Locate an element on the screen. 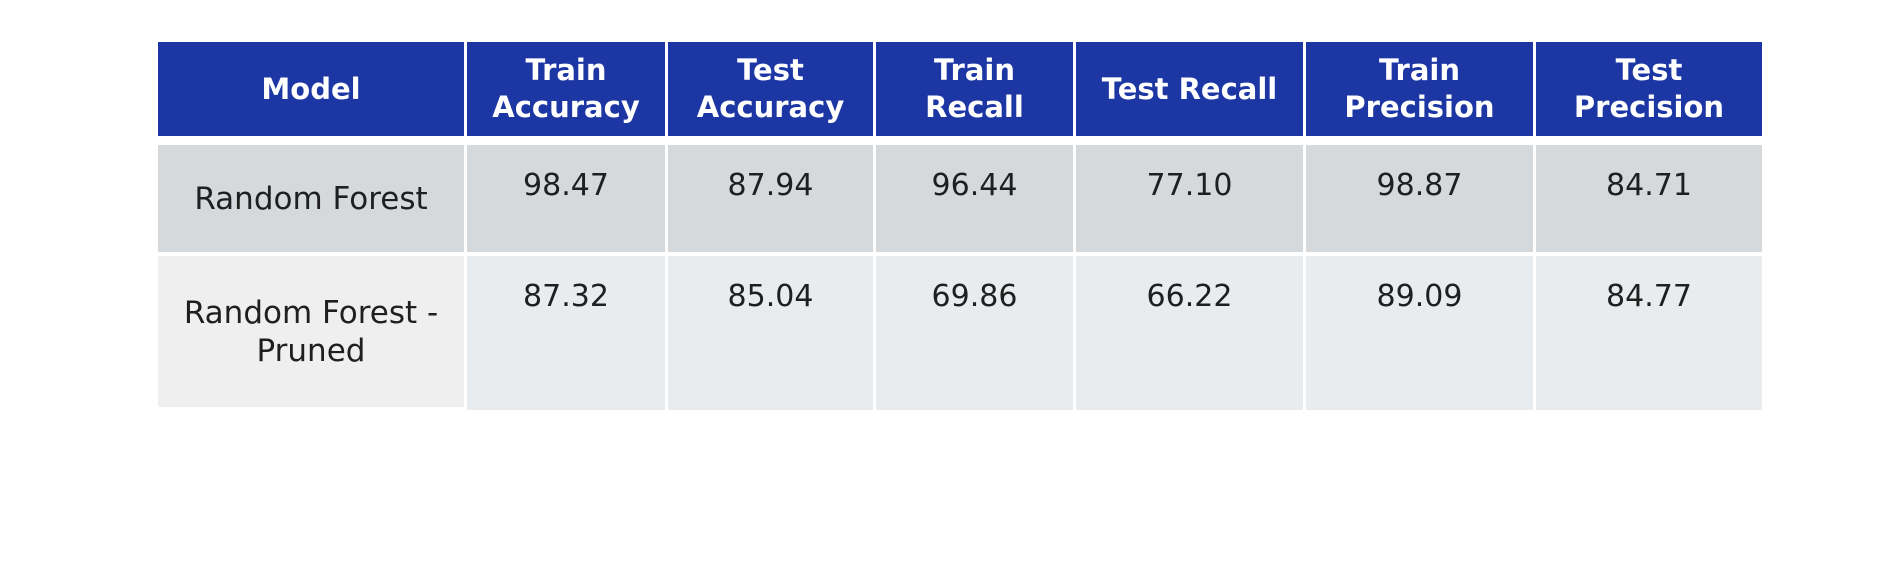 Image resolution: width=1900 pixels, height=582 pixels. table-cell: 98.87 is located at coordinates (1419, 198).